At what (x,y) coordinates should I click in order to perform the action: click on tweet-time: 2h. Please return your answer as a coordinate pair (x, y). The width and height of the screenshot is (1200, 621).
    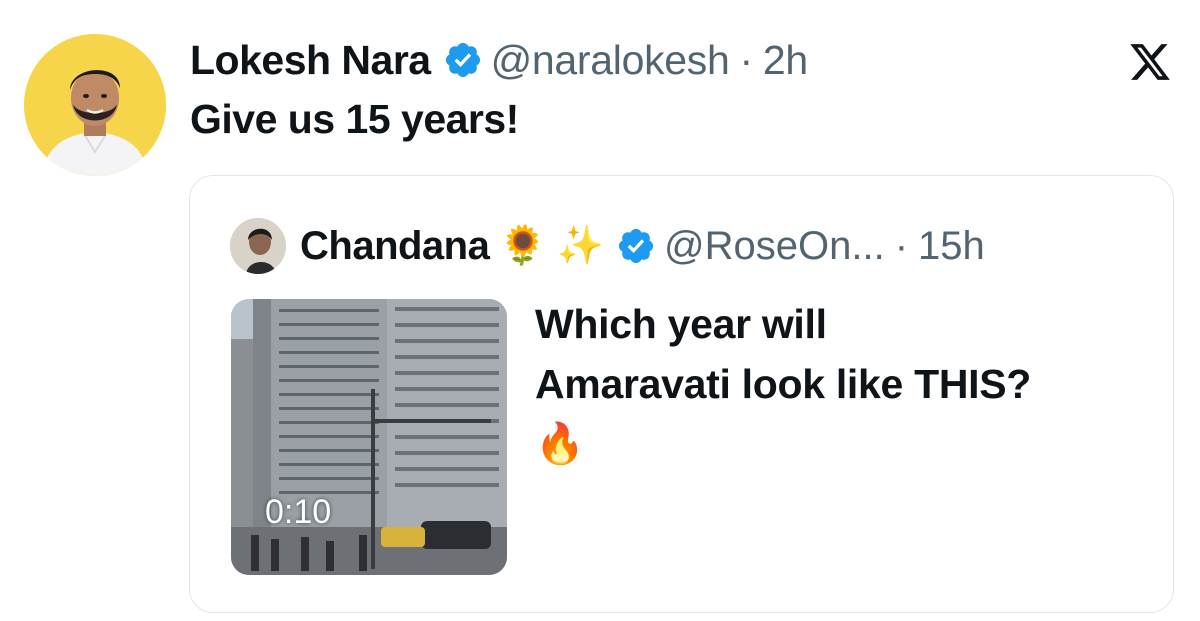
    Looking at the image, I should click on (785, 60).